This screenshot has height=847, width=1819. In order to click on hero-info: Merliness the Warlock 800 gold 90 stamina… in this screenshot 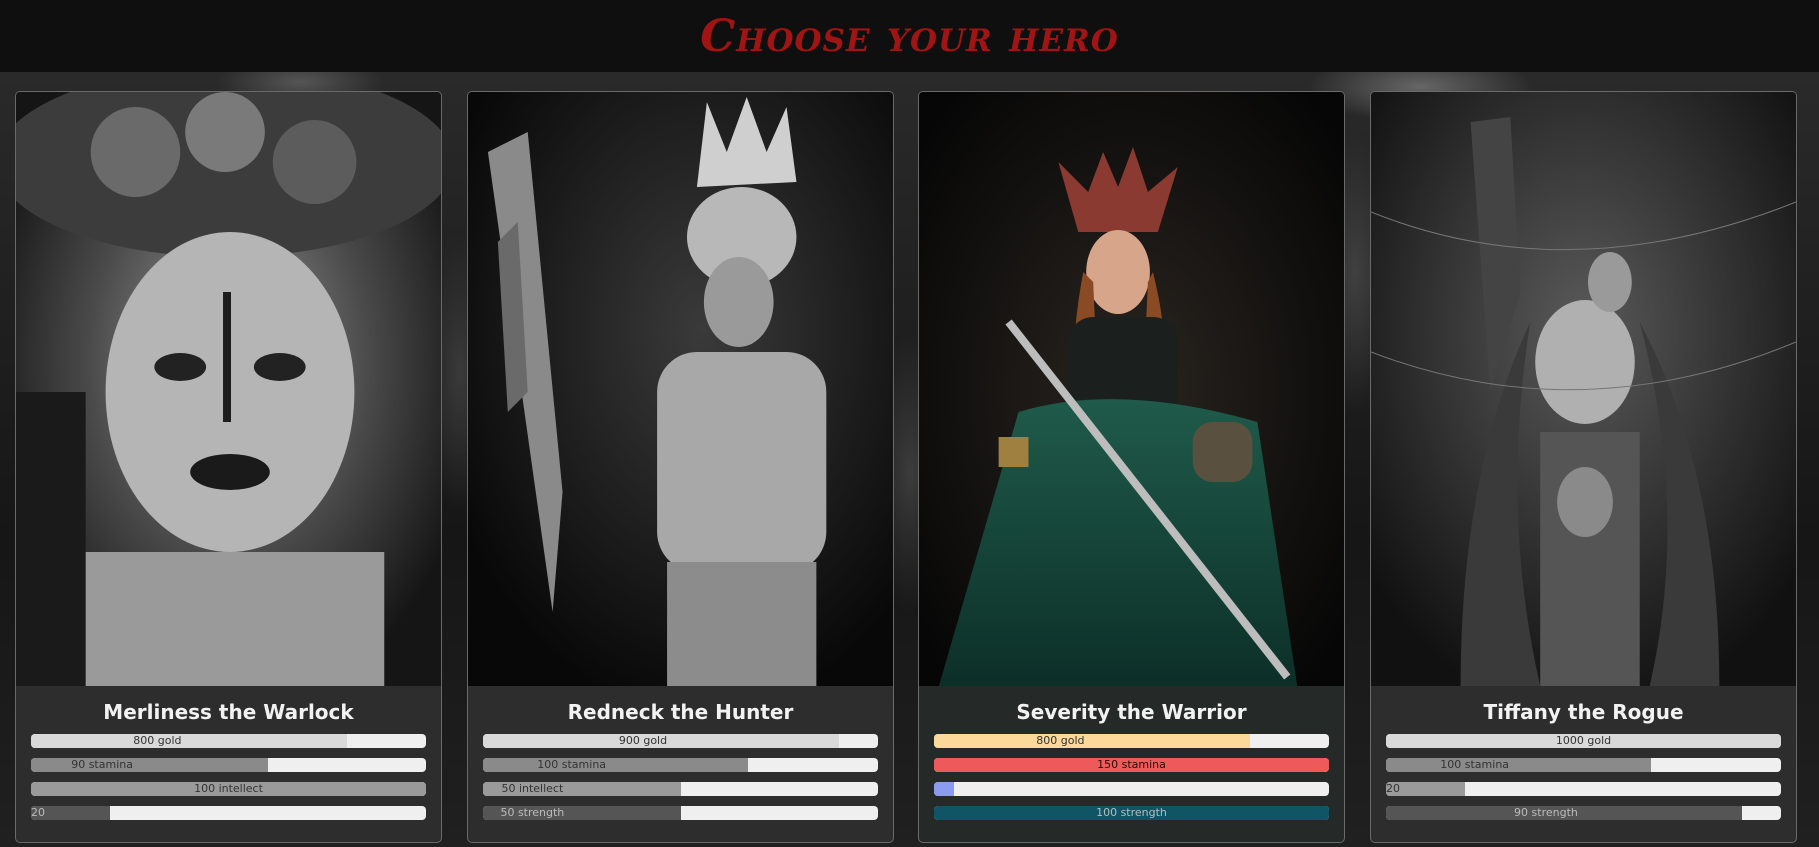, I will do `click(228, 764)`.